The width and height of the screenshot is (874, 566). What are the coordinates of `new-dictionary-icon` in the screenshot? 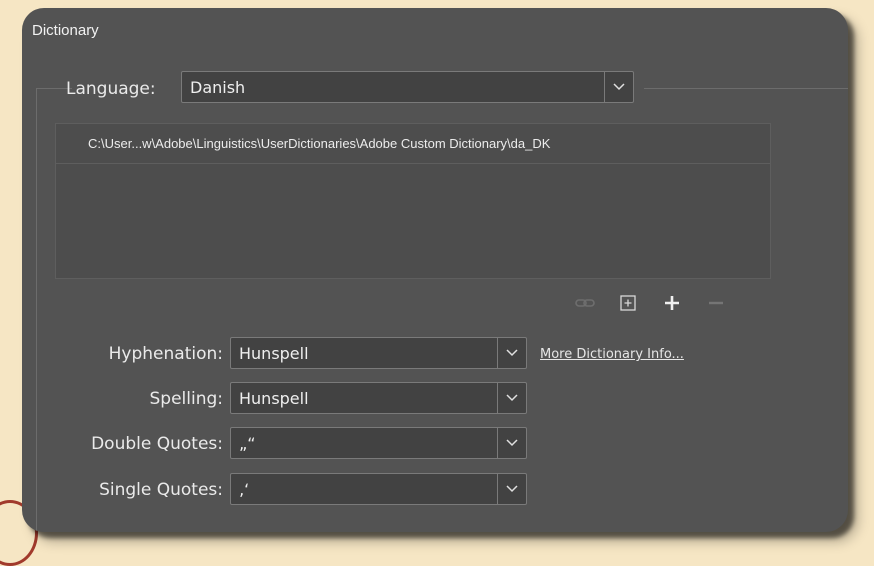 It's located at (628, 303).